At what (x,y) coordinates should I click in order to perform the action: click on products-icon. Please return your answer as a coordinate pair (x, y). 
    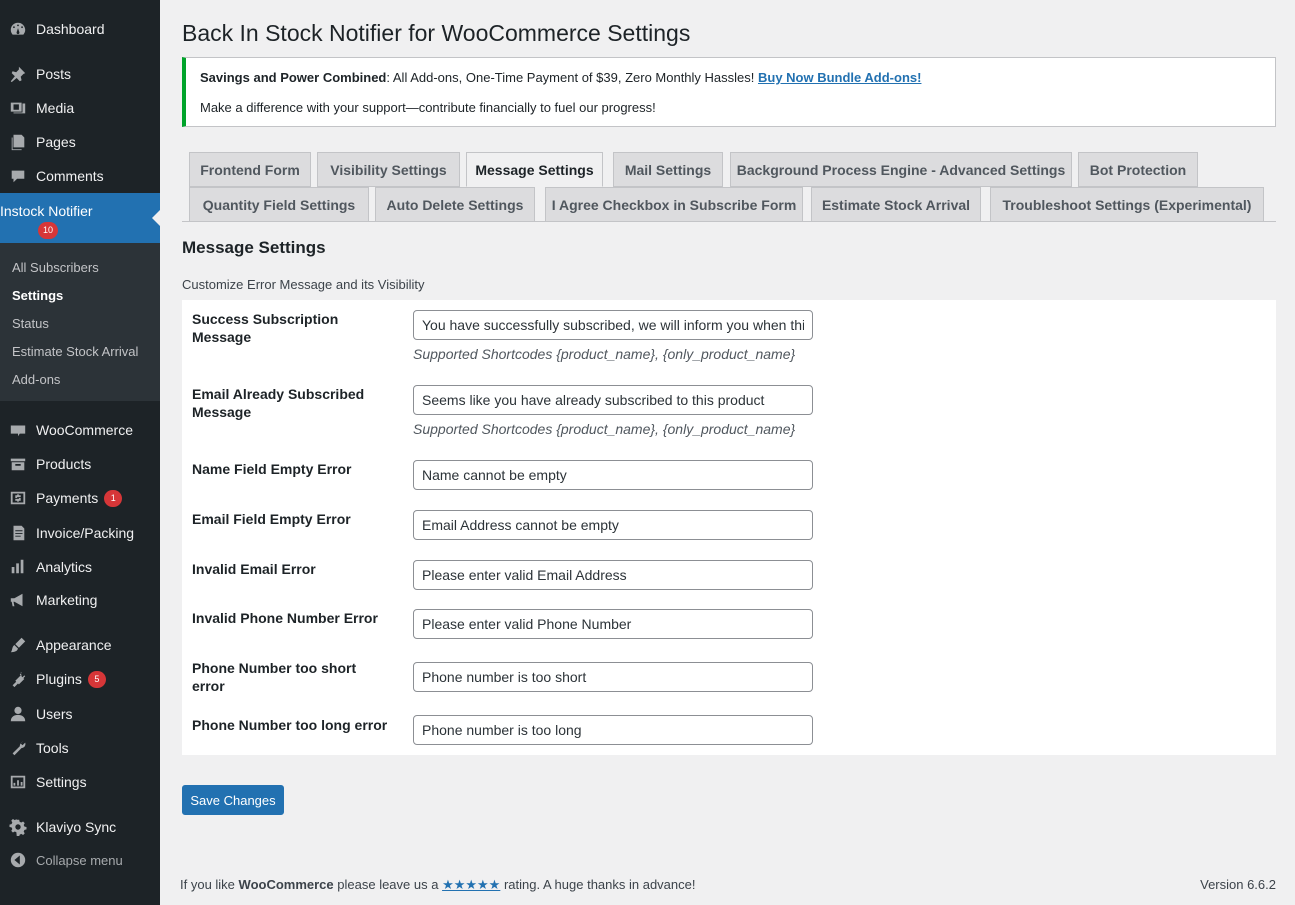
    Looking at the image, I should click on (18, 464).